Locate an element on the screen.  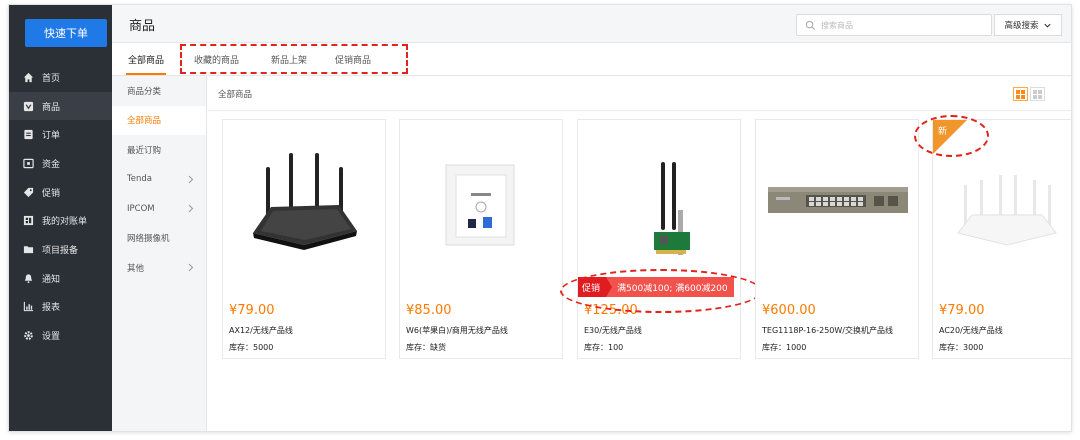
product-stock: 库存：3000 is located at coordinates (961, 347).